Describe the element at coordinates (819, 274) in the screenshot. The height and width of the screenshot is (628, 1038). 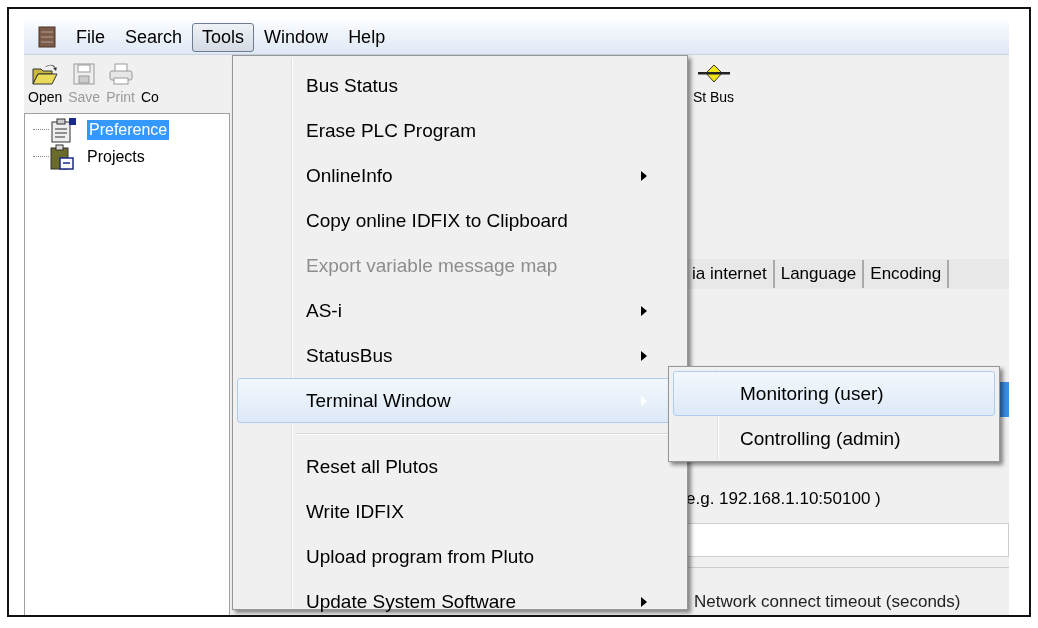
I see `tab: Language` at that location.